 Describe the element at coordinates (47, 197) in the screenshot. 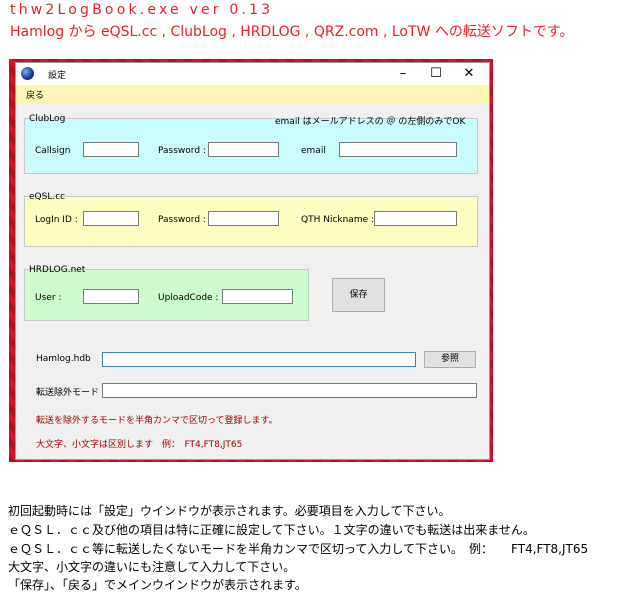

I see `eqsl-title: eQSL.cc` at that location.